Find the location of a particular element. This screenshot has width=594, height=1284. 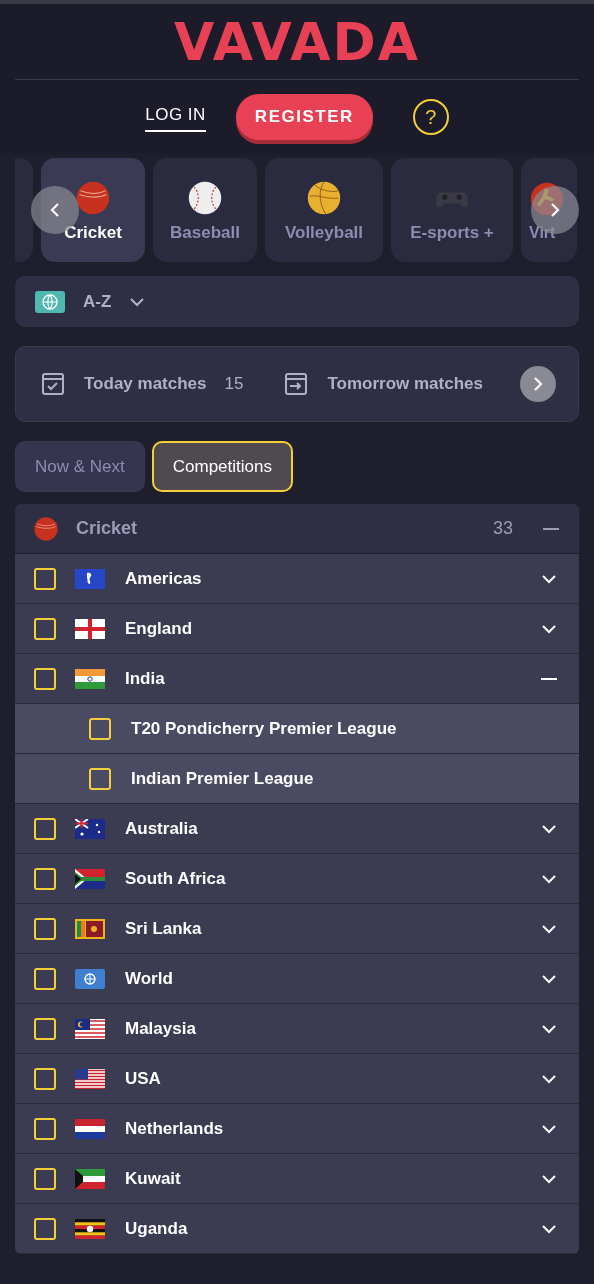

league-row: T20 Pondicherry Premier League is located at coordinates (297, 729).